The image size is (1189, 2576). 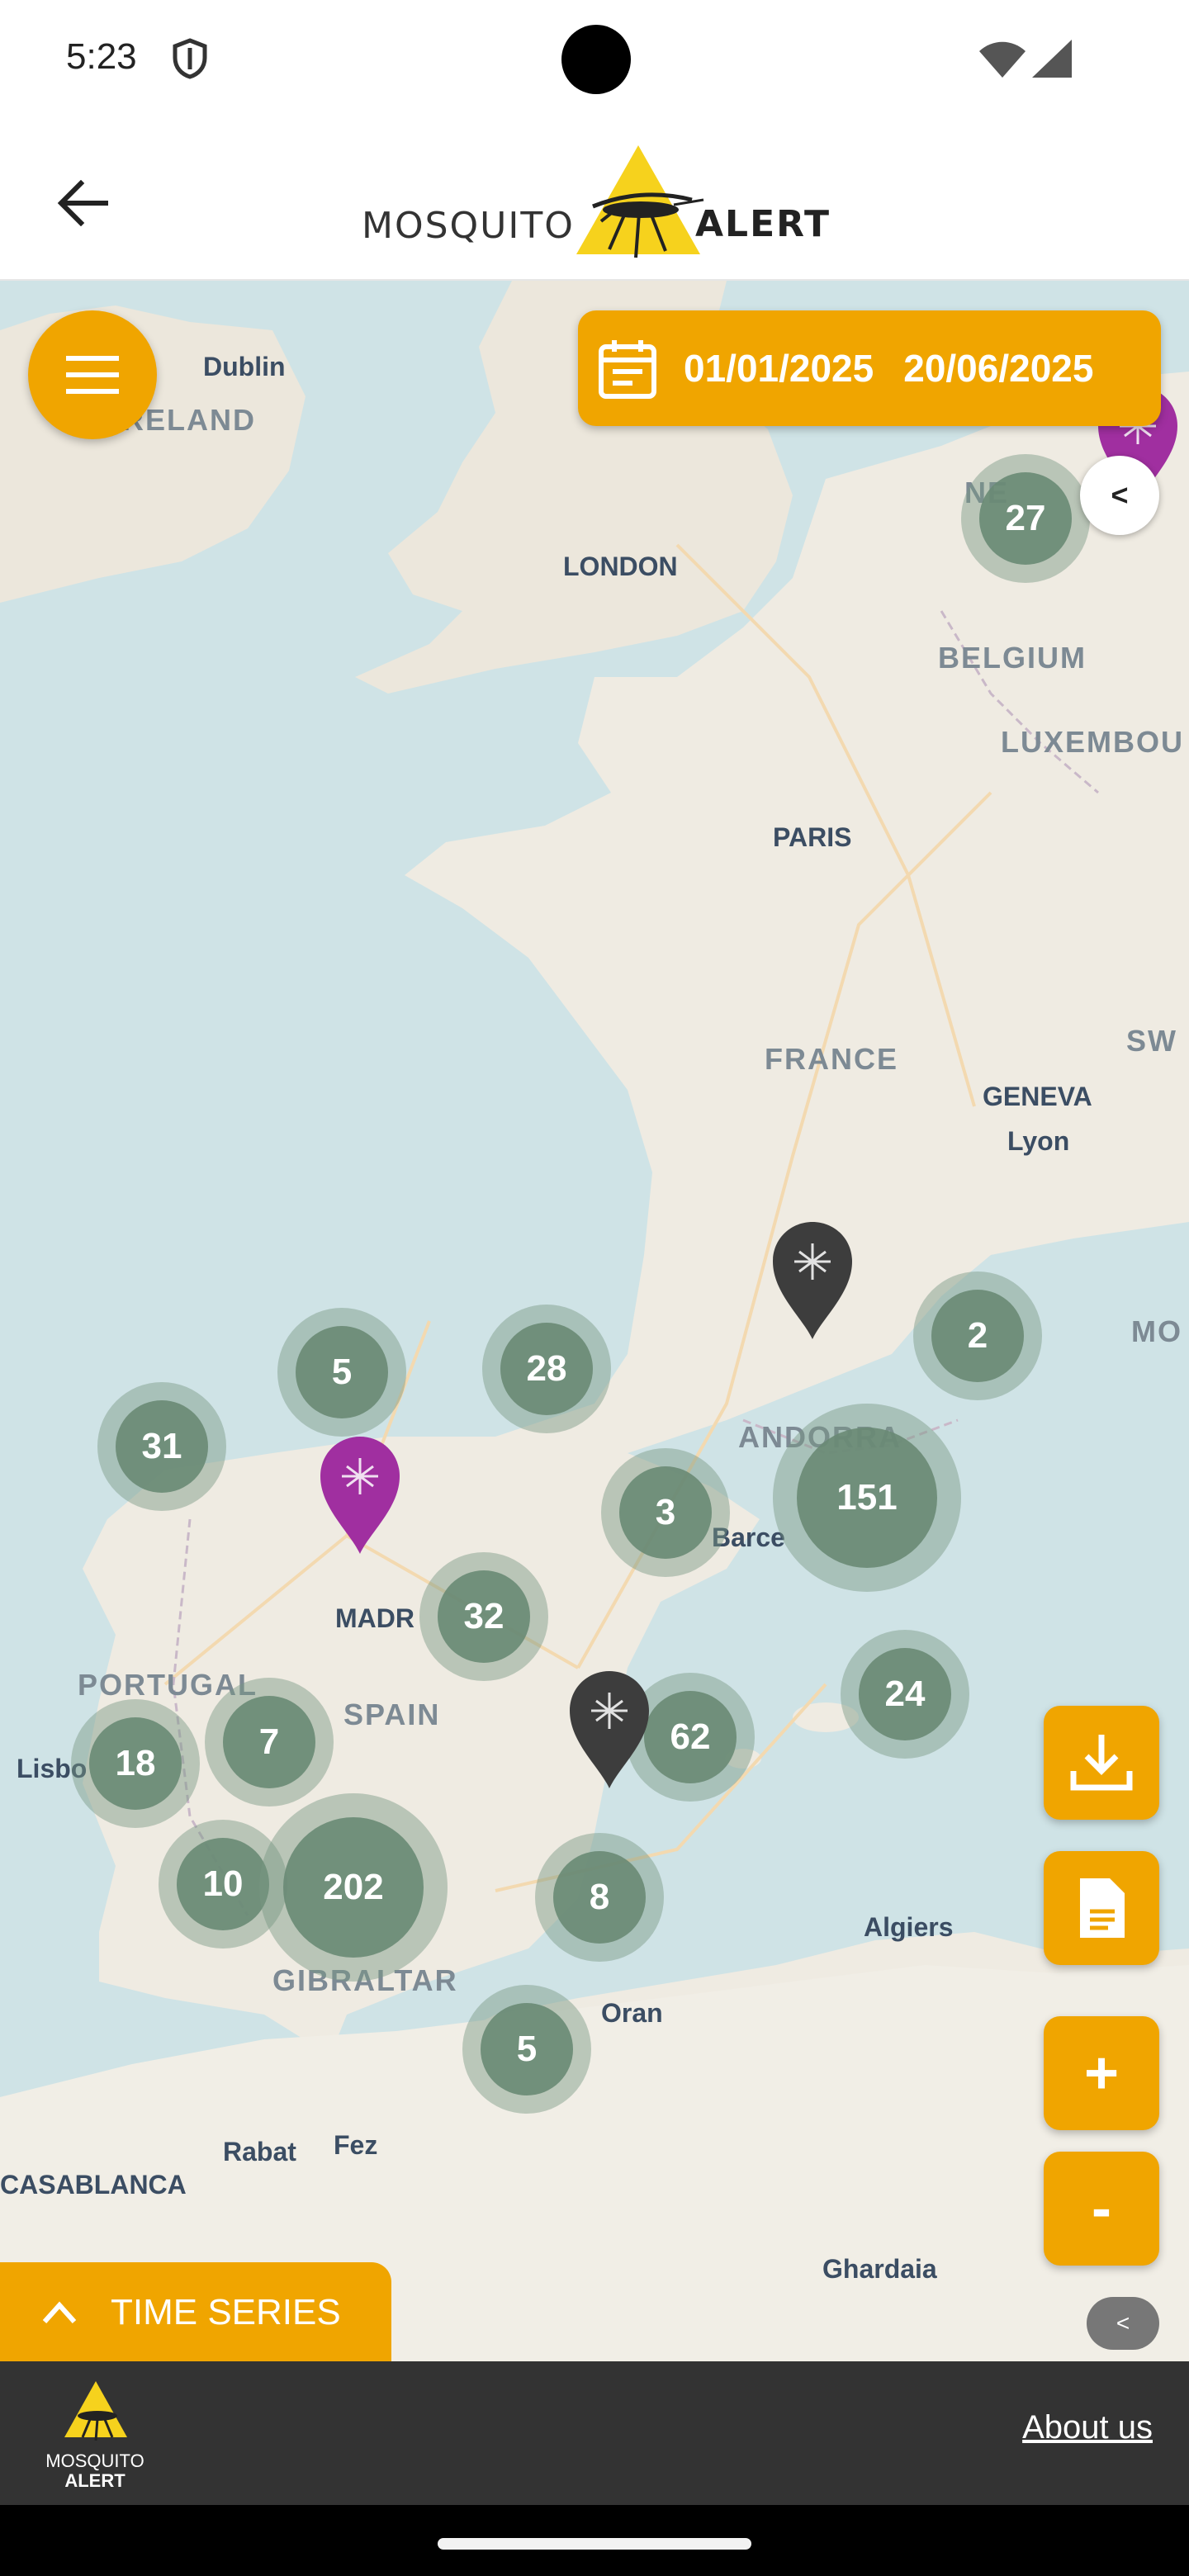 I want to click on report-button, so click(x=1101, y=1908).